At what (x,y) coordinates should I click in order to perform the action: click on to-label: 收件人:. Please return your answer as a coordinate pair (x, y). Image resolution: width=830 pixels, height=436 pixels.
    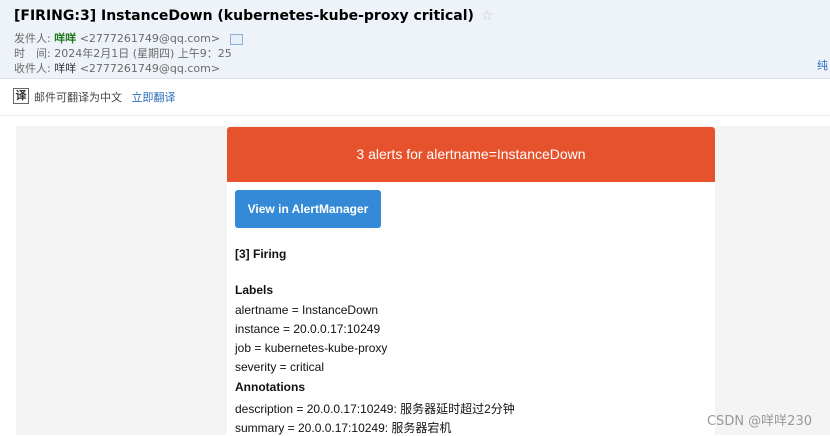
    Looking at the image, I should click on (32, 68).